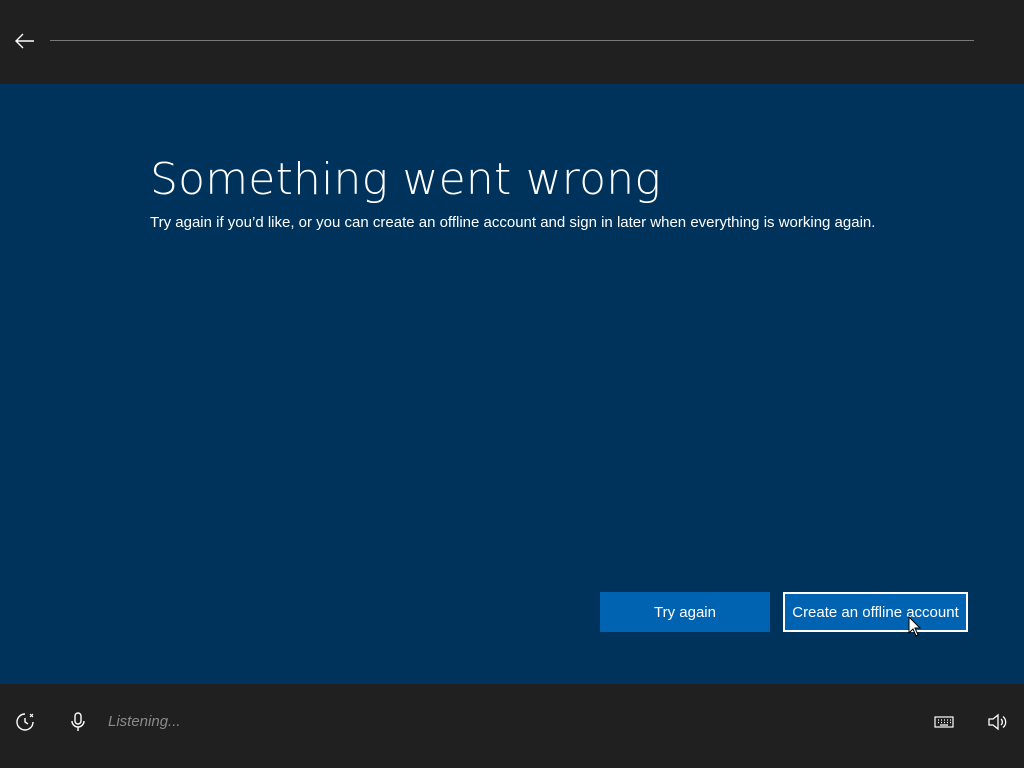 The image size is (1024, 768). Describe the element at coordinates (875, 612) in the screenshot. I see `create-offline-account-button: Create an offline account` at that location.